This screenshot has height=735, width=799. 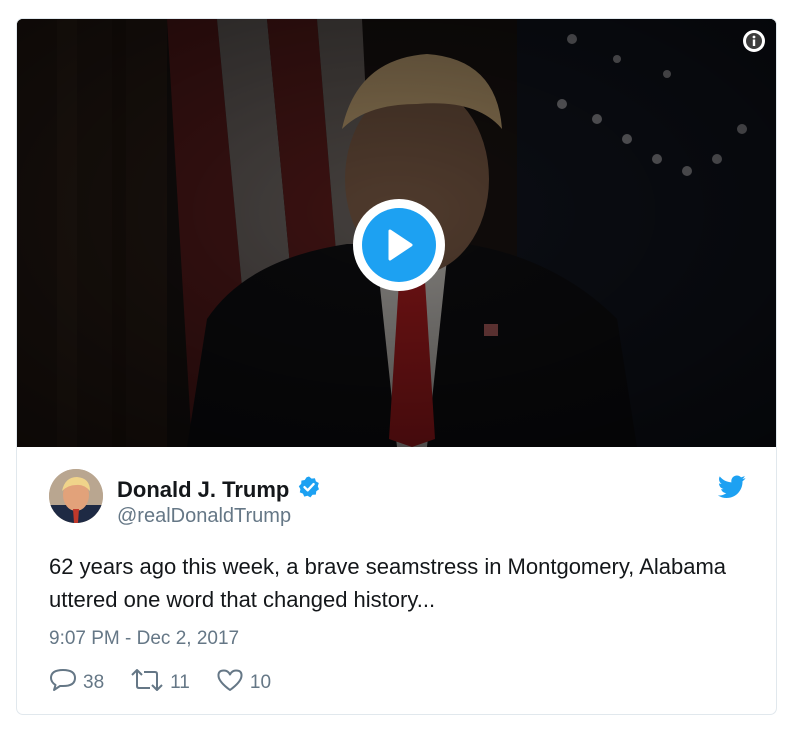 What do you see at coordinates (204, 516) in the screenshot?
I see `author-handle: @realDonaldTrump` at bounding box center [204, 516].